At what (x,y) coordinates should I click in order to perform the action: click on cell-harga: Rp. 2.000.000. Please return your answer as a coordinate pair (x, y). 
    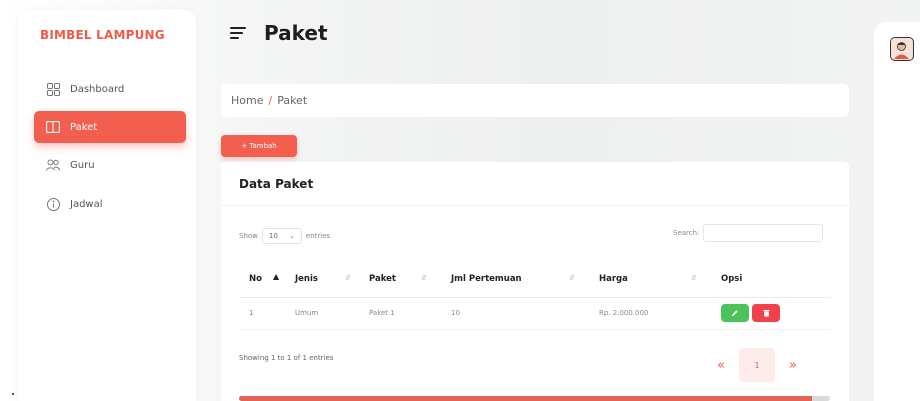
    Looking at the image, I should click on (650, 313).